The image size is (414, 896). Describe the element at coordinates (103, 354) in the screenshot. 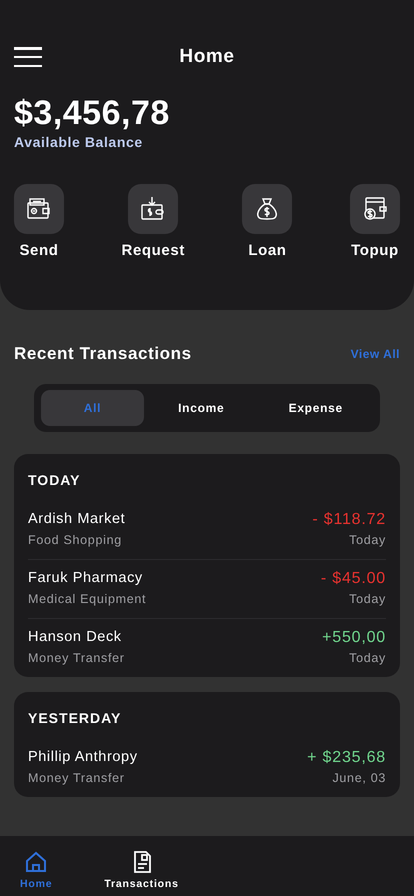

I see `section-title: Recent Transactions` at that location.